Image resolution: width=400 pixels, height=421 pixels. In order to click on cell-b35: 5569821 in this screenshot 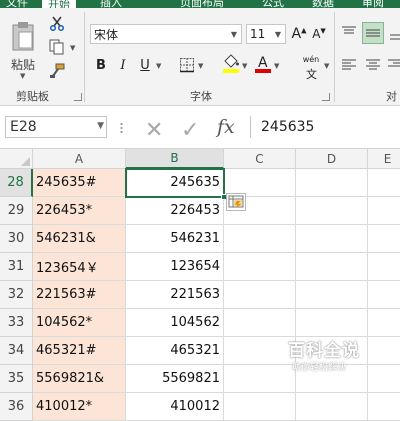, I will do `click(175, 379)`.